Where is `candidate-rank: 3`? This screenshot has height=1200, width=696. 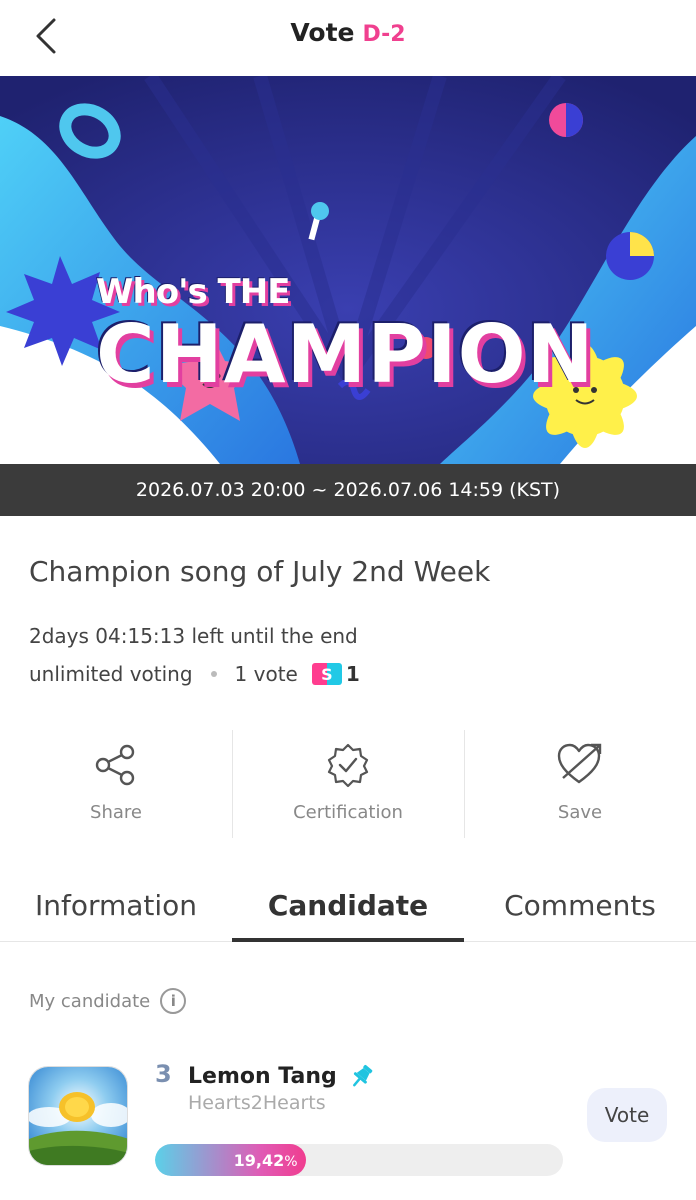
candidate-rank: 3 is located at coordinates (163, 1074).